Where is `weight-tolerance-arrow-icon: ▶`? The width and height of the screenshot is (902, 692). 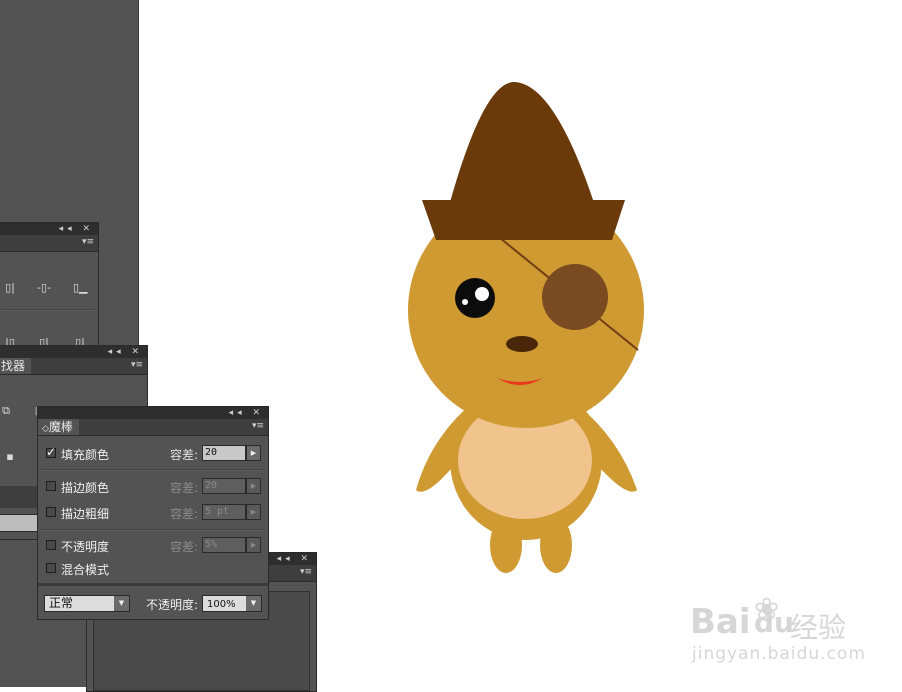
weight-tolerance-arrow-icon: ▶ is located at coordinates (253, 512).